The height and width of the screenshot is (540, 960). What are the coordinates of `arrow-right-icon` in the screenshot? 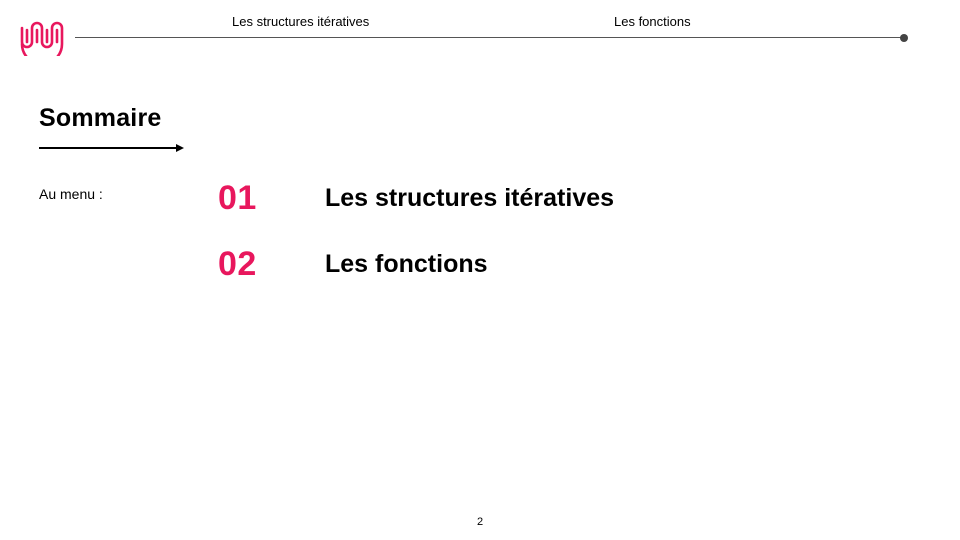 It's located at (111, 148).